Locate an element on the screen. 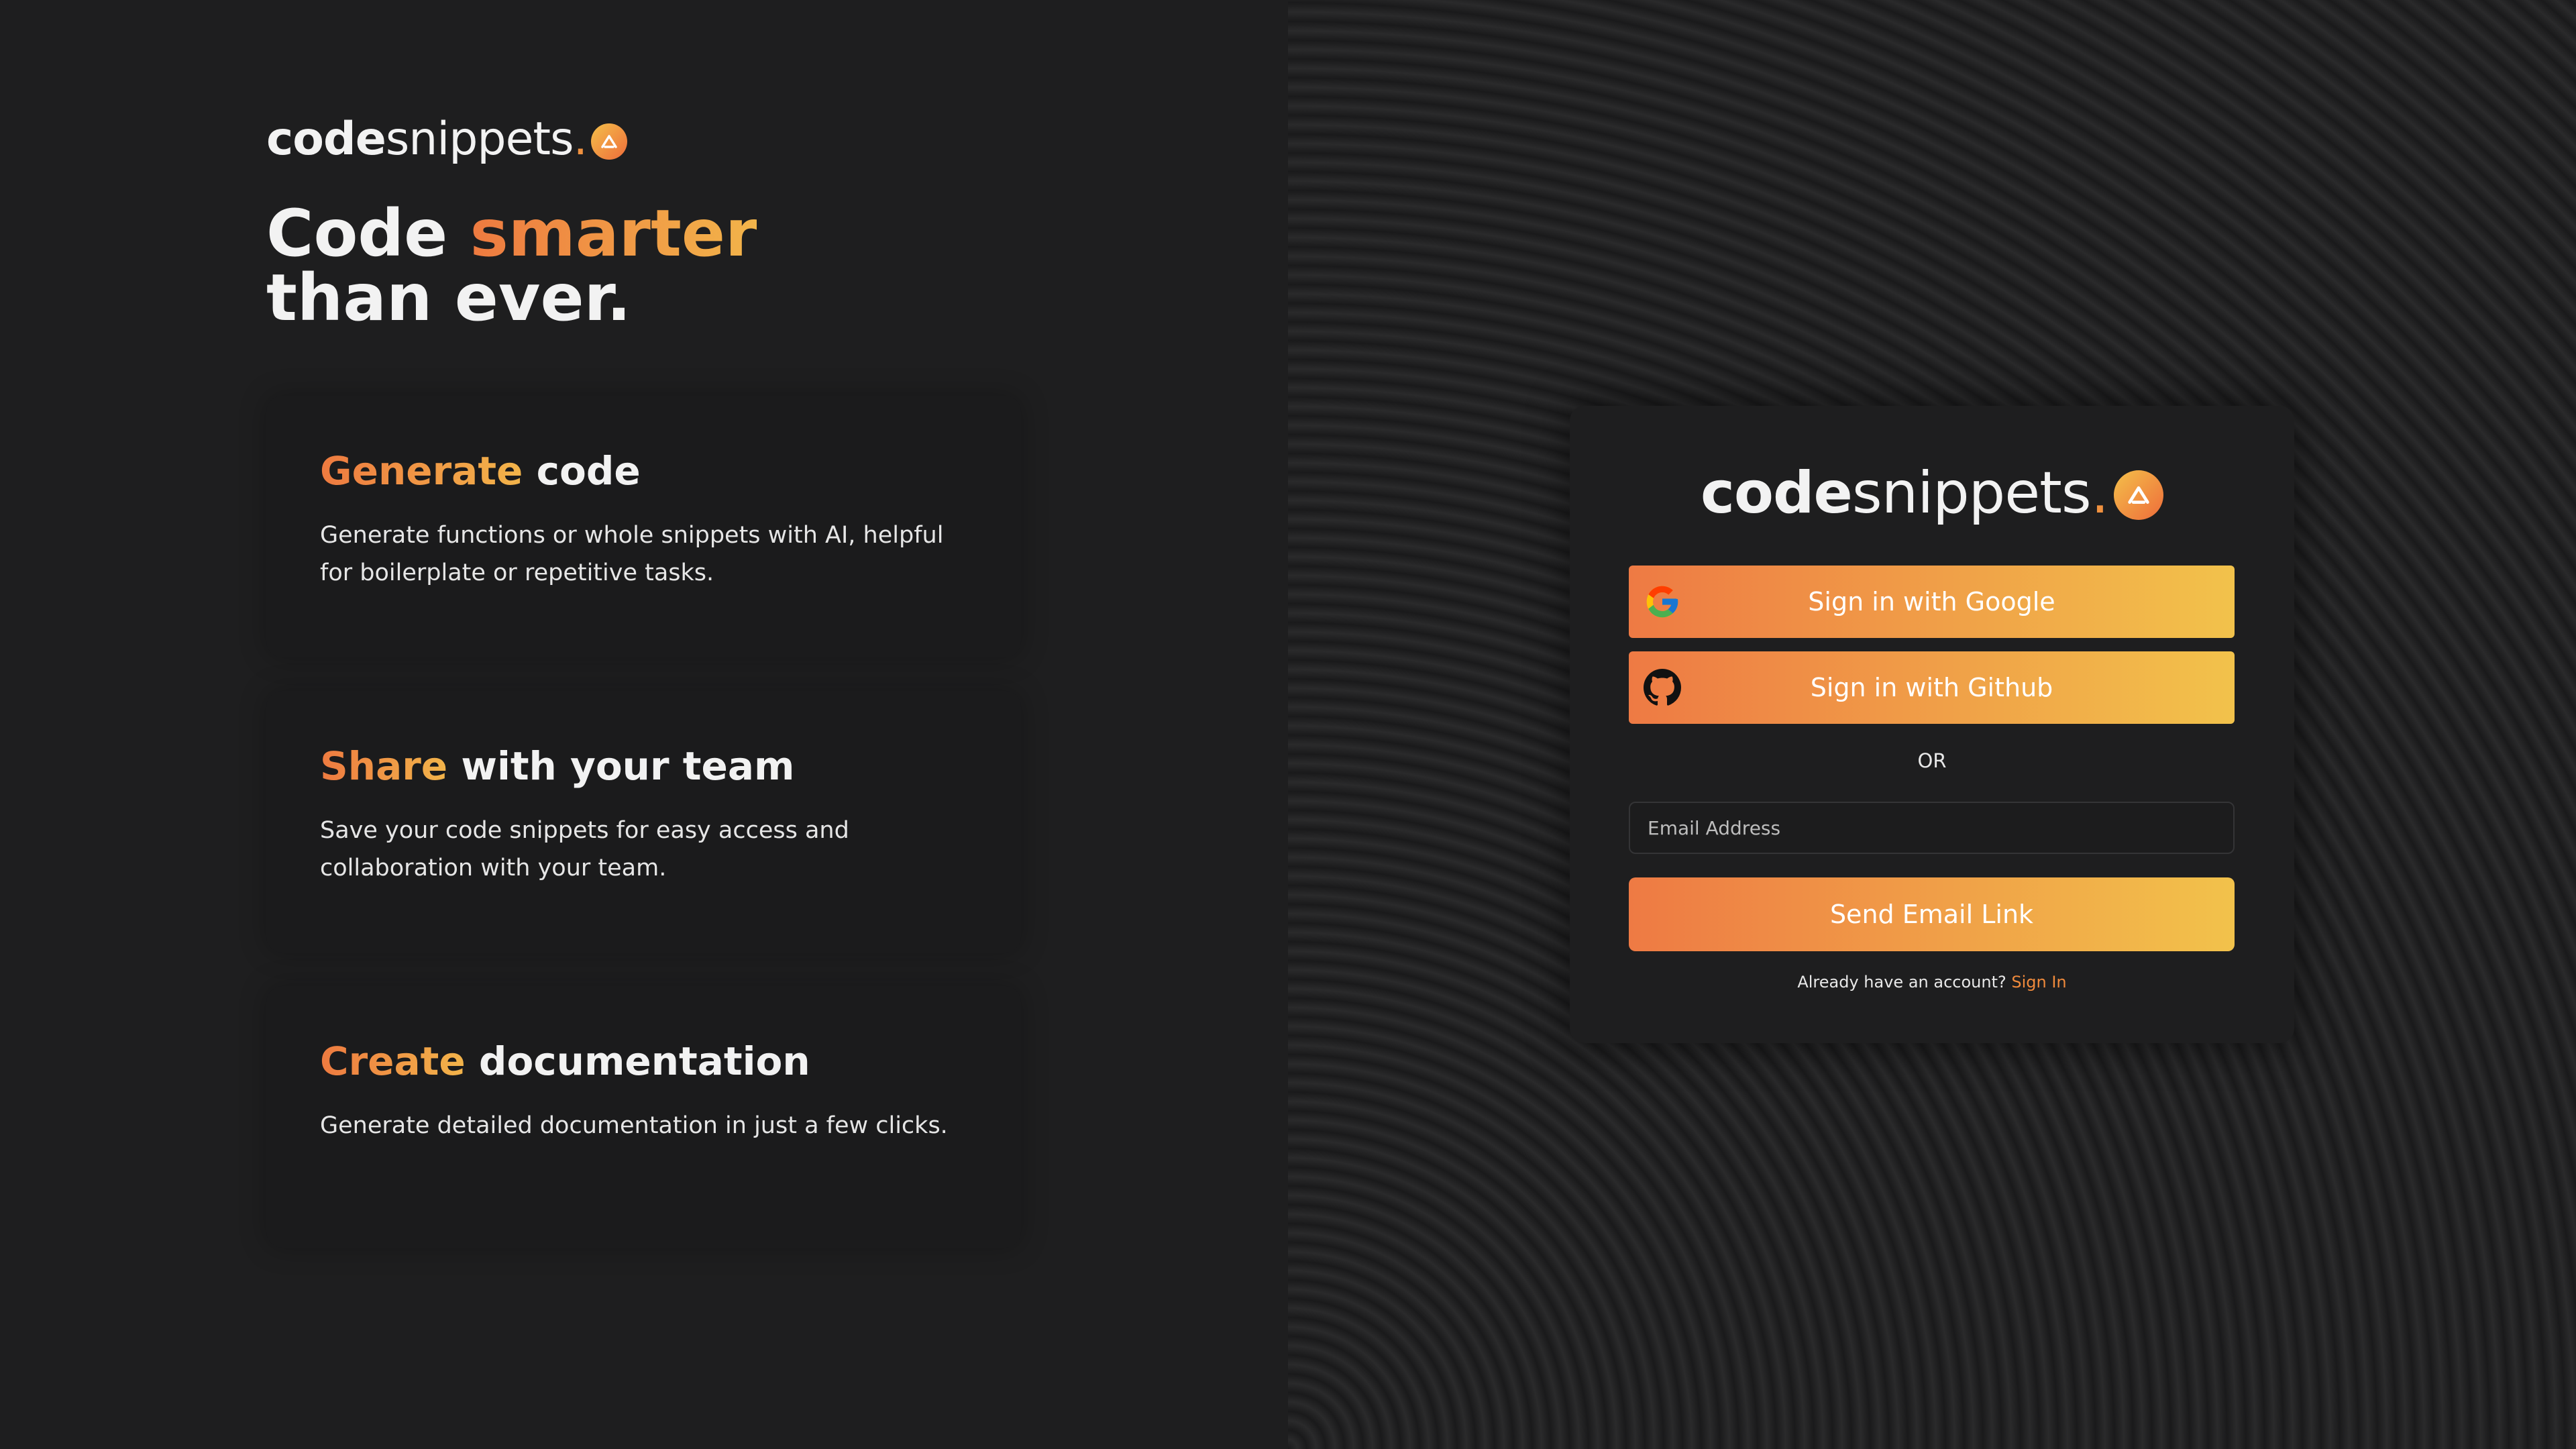 This screenshot has height=1449, width=2576. brand-logo: code snippets. is located at coordinates (447, 139).